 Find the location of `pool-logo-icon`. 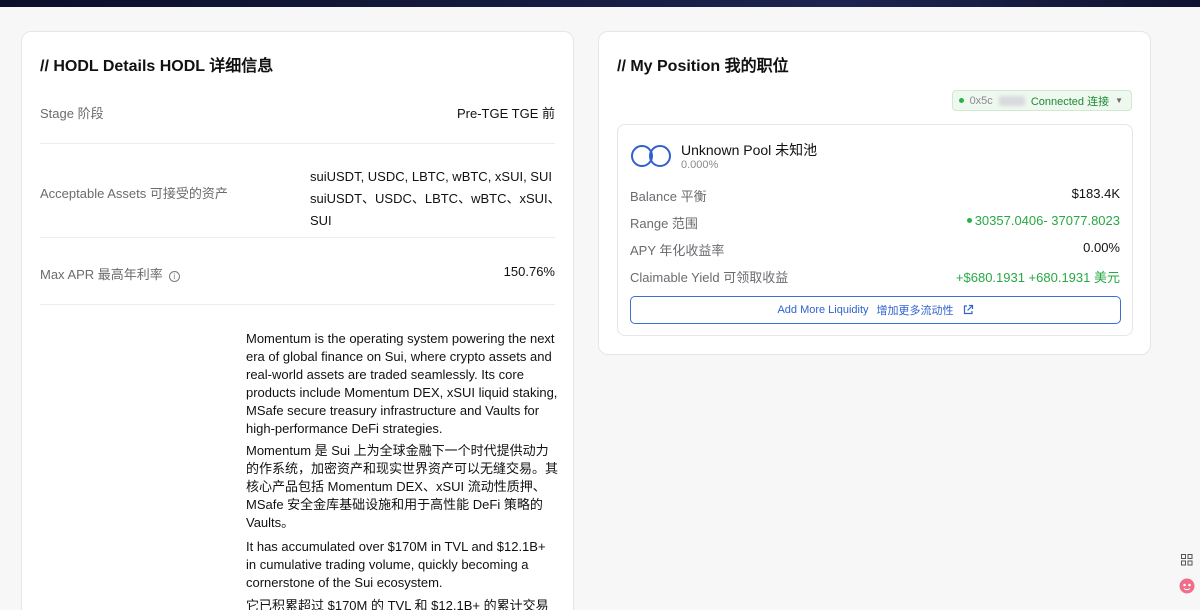

pool-logo-icon is located at coordinates (651, 156).